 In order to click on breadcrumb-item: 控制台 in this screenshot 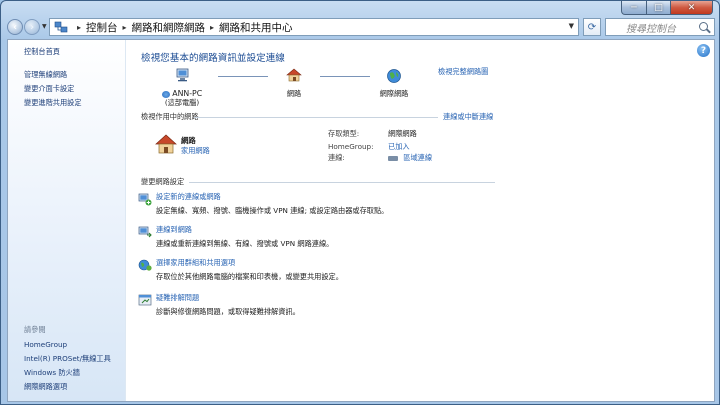, I will do `click(102, 27)`.